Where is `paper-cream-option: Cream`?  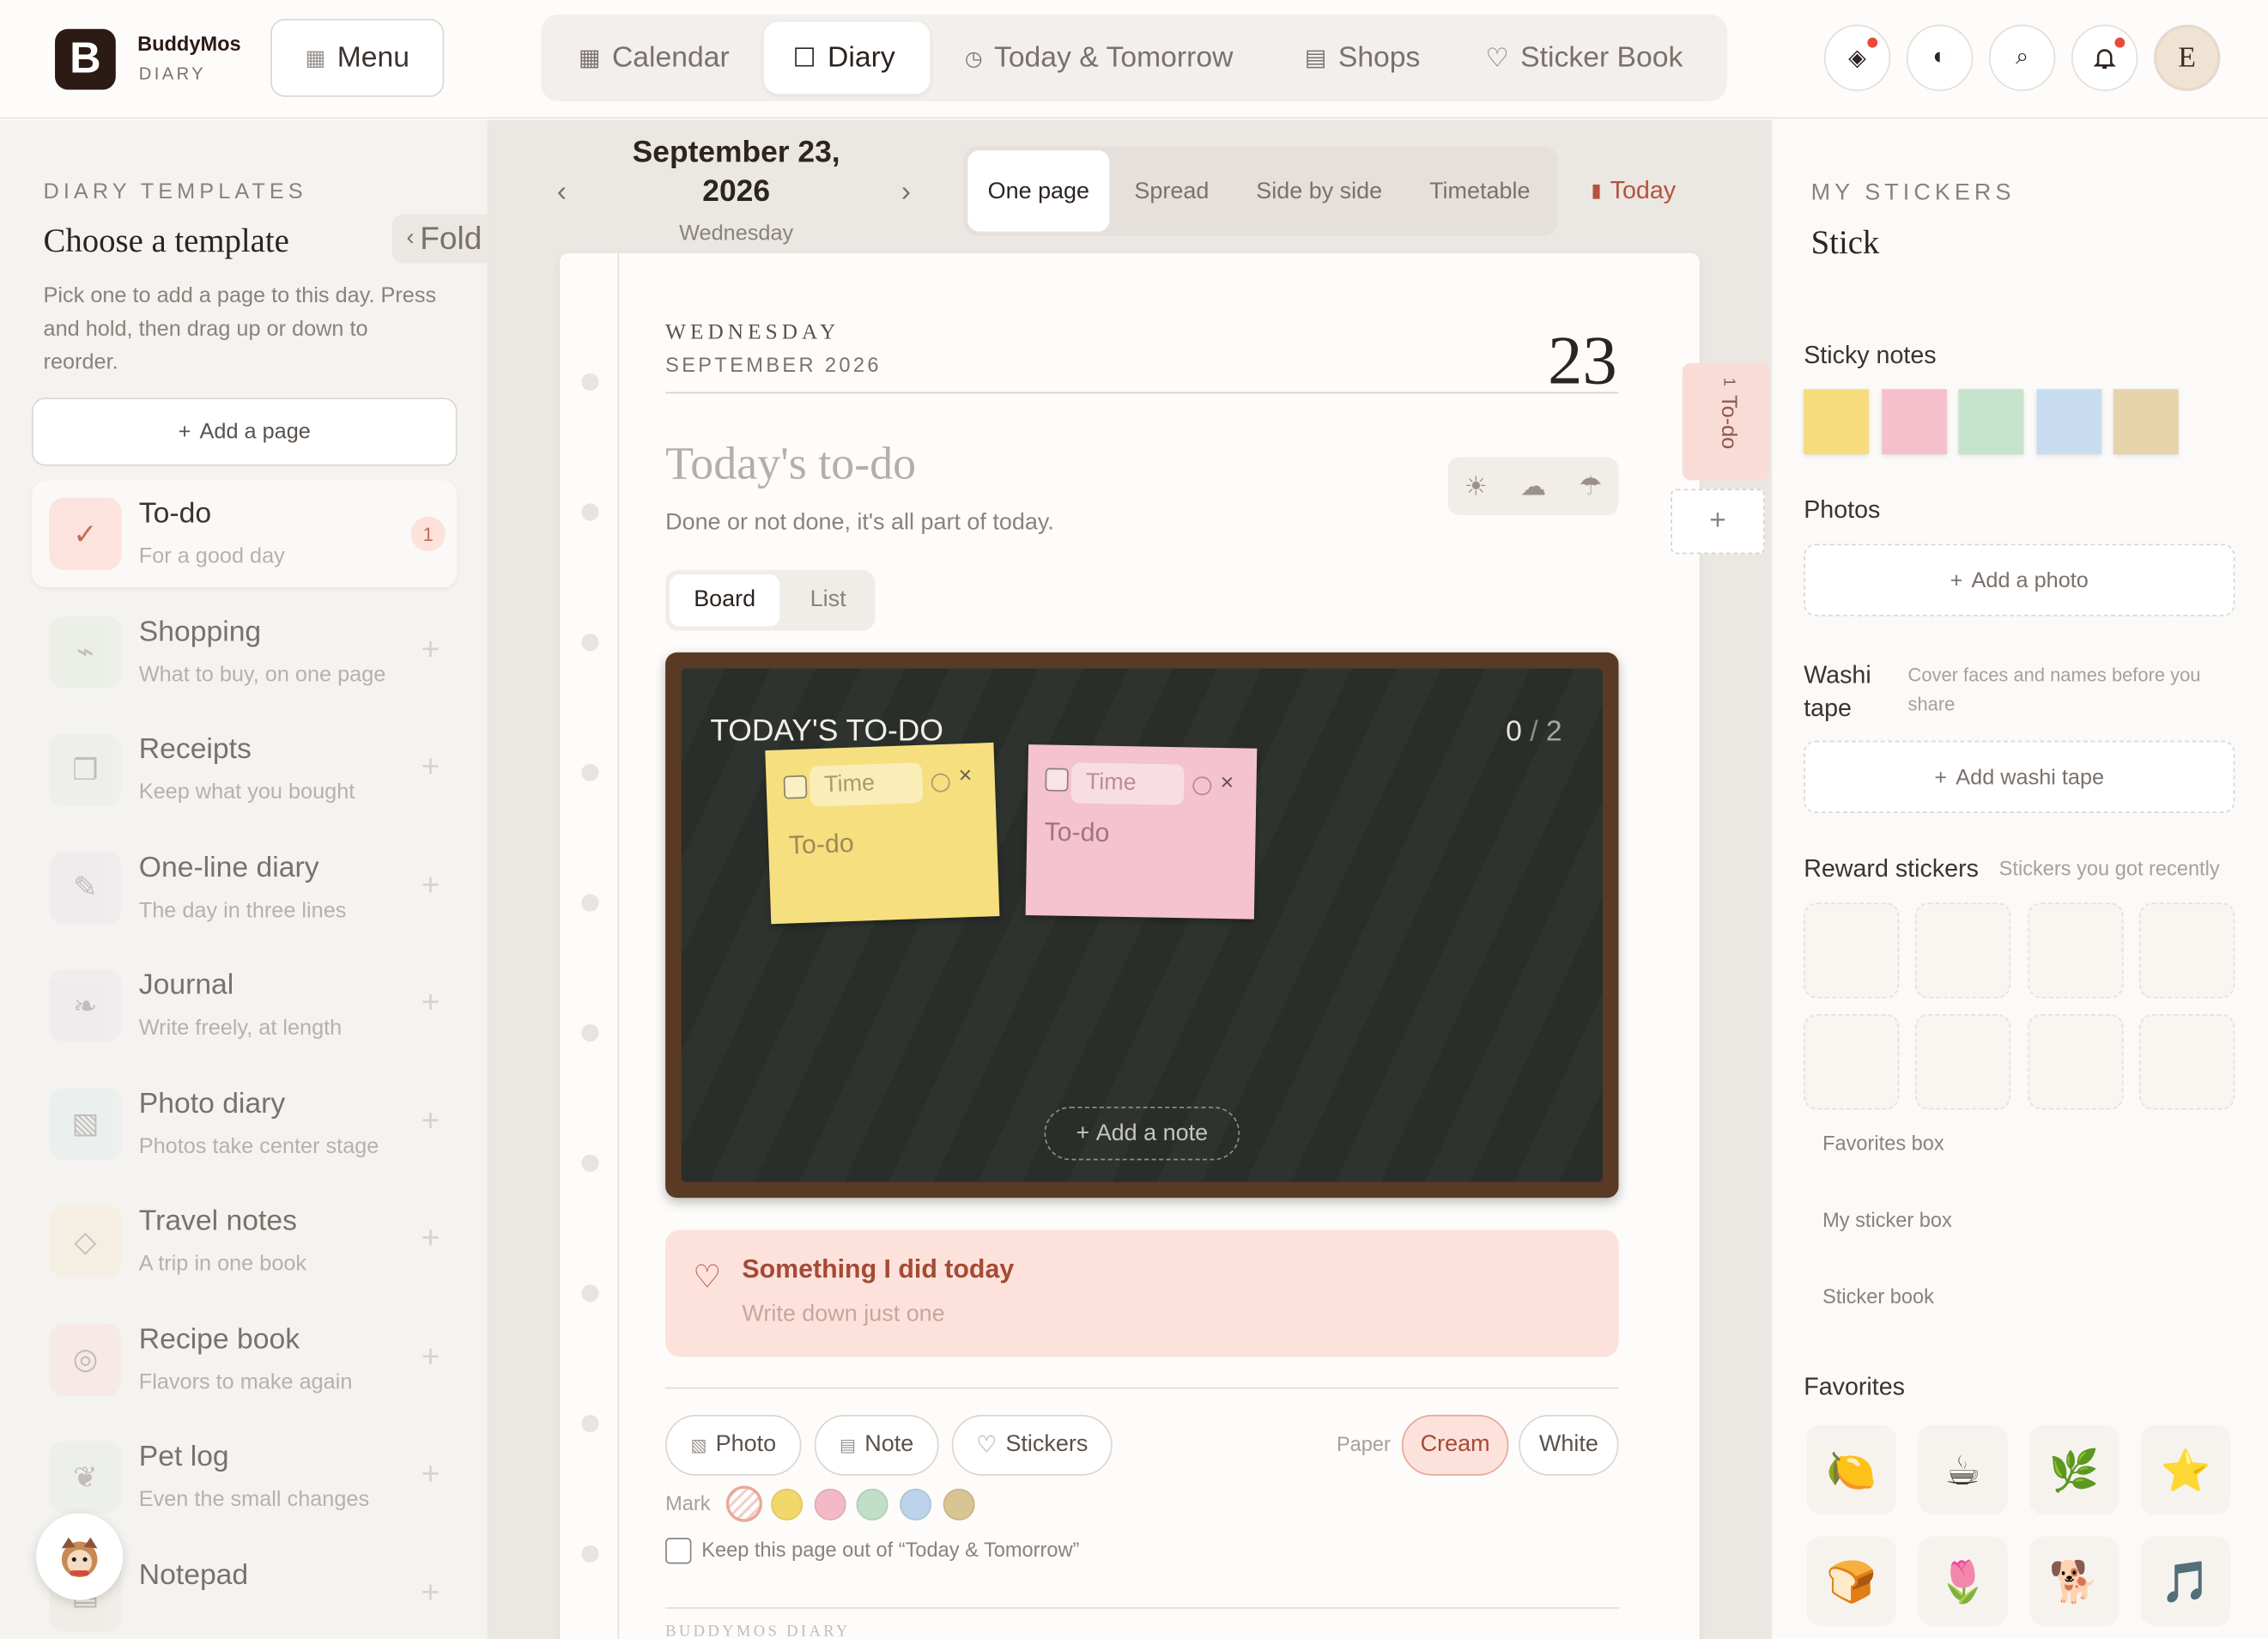
paper-cream-option: Cream is located at coordinates (1455, 1445).